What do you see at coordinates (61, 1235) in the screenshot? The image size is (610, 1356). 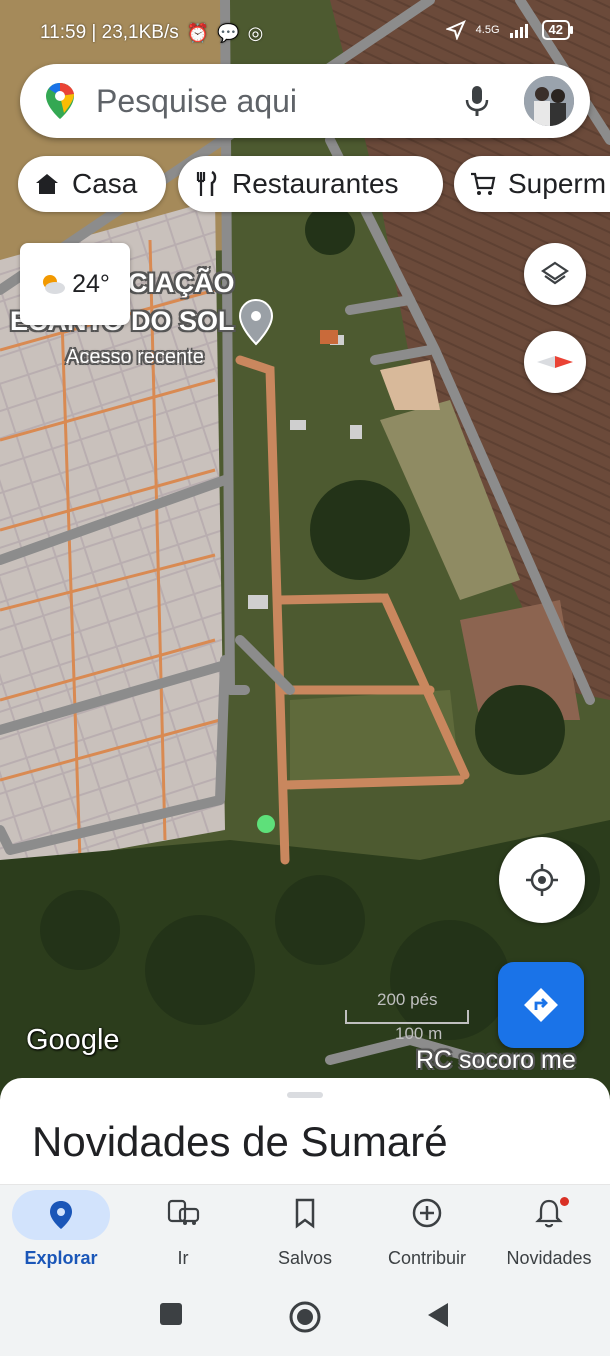 I see `nav-explorar: Explorar` at bounding box center [61, 1235].